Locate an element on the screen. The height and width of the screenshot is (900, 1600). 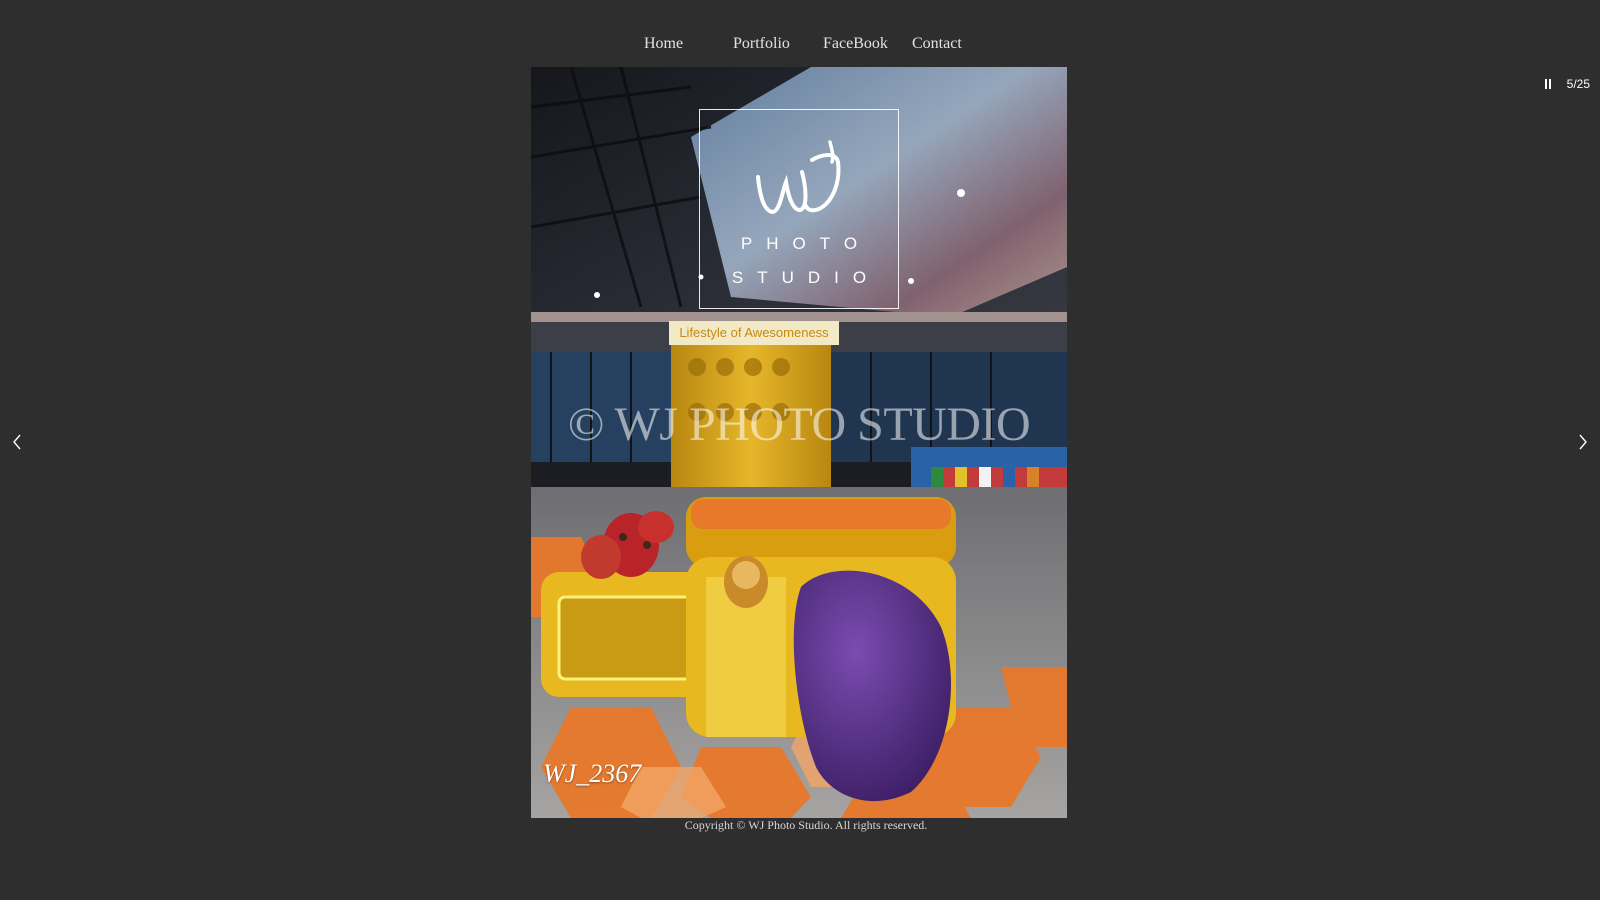
studio-logo: PHOTO STUDIO is located at coordinates (799, 209).